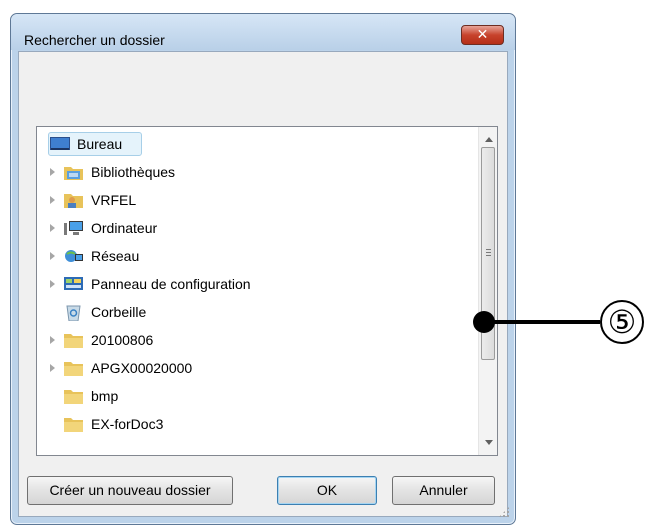 The height and width of the screenshot is (528, 656). I want to click on tree-item-bibliotheques: Bibliothèques, so click(253, 173).